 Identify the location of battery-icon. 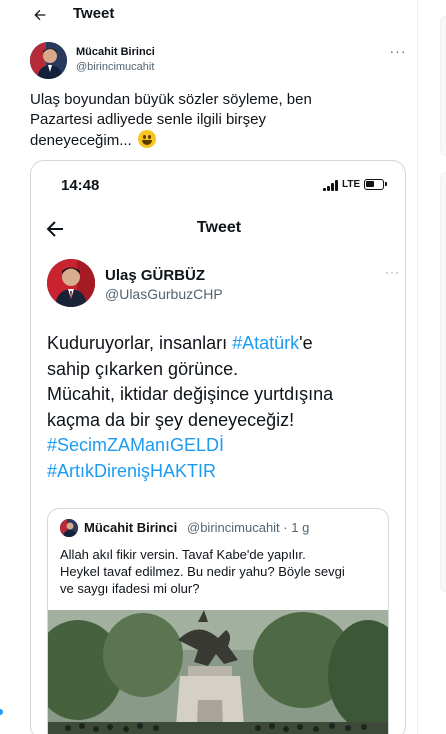
(375, 184).